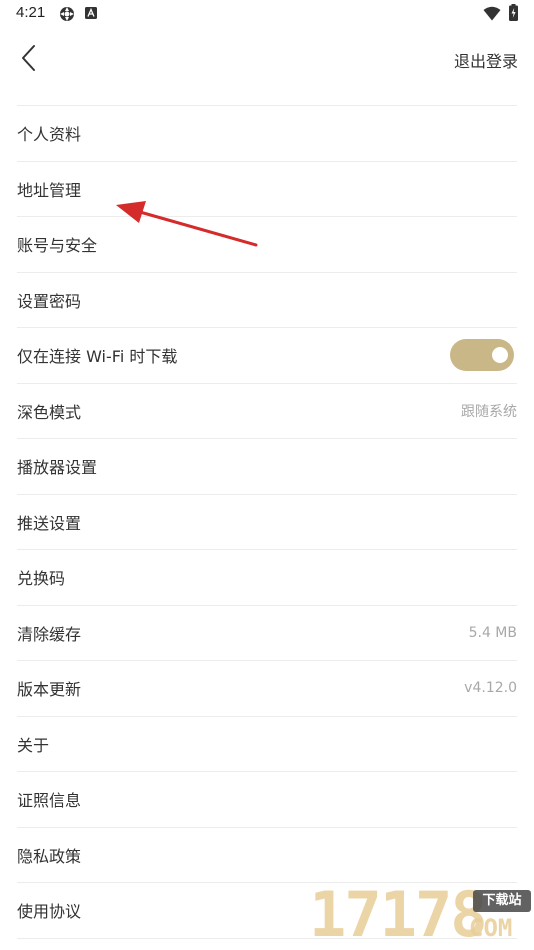  I want to click on settings-item-user-agreement: 使用协议, so click(267, 911).